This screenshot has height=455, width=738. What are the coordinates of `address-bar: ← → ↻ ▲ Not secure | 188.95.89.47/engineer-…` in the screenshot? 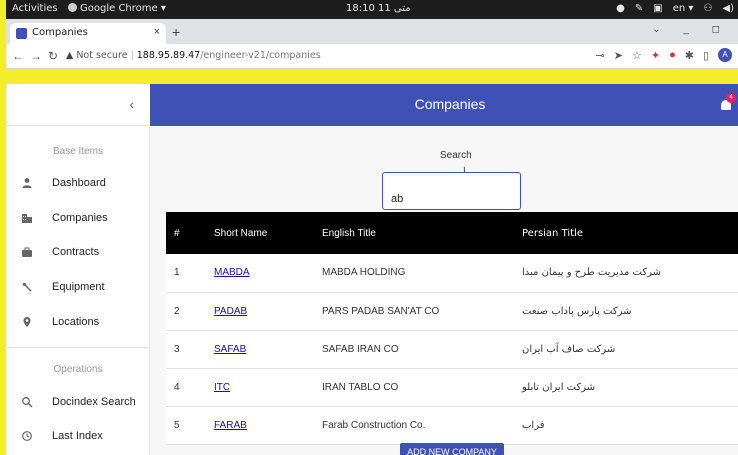 It's located at (372, 56).